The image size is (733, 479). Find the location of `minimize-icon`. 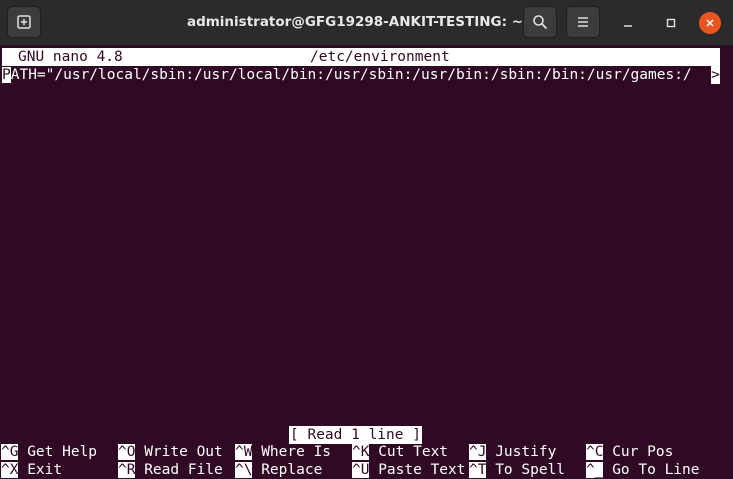

minimize-icon is located at coordinates (628, 26).